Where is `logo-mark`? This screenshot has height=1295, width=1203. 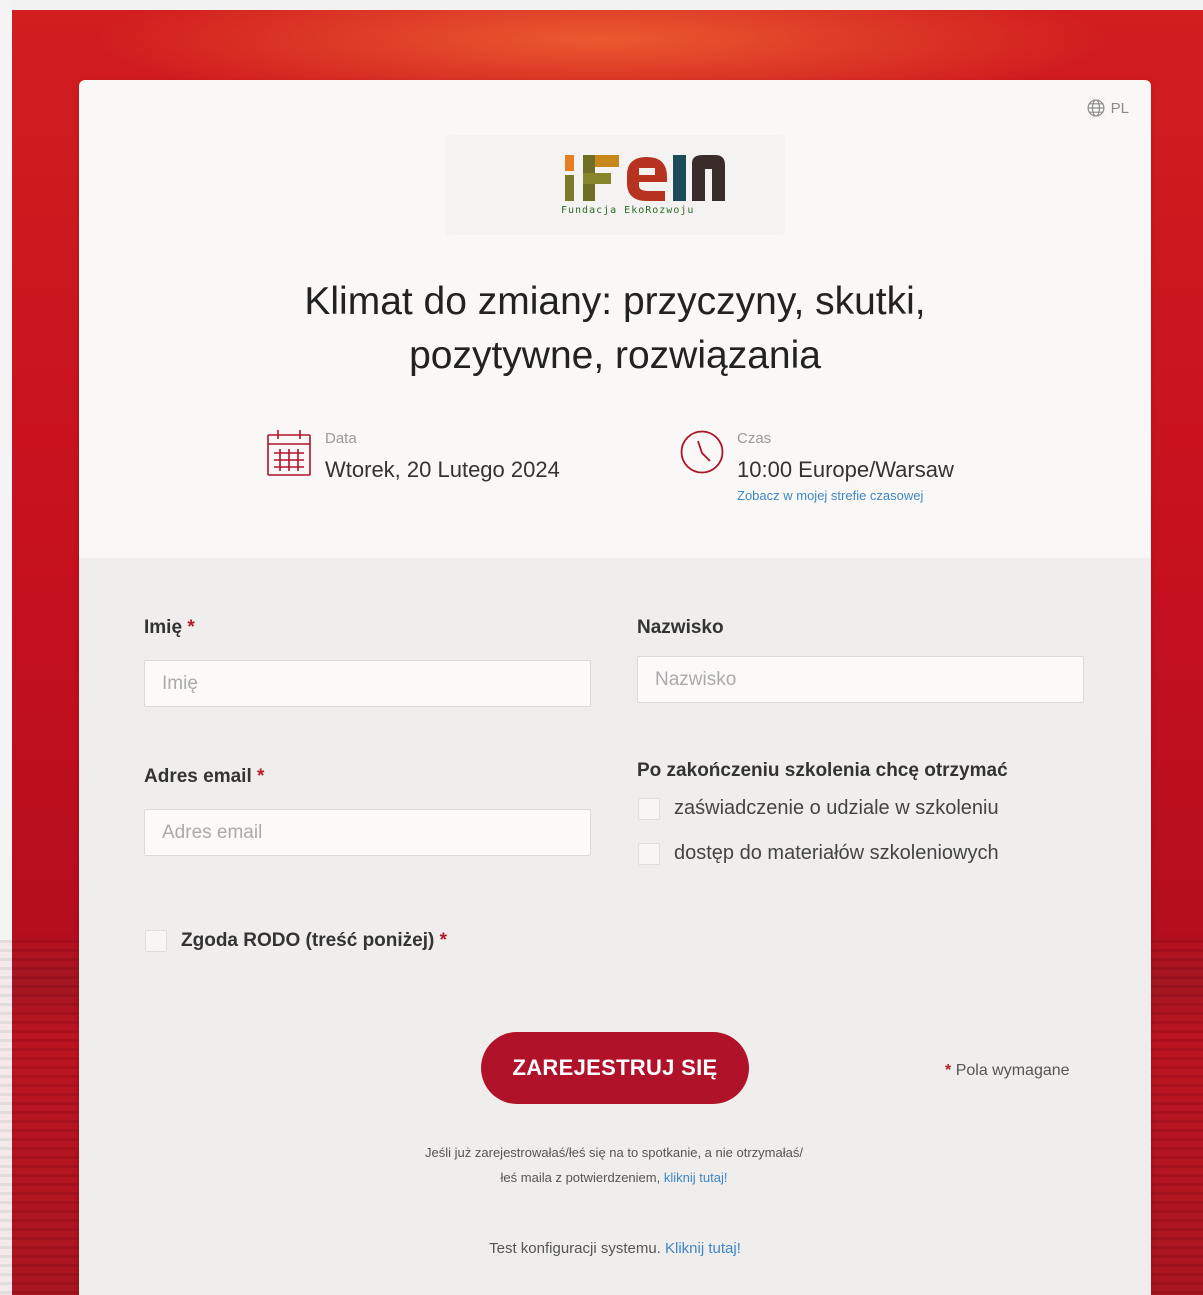 logo-mark is located at coordinates (645, 178).